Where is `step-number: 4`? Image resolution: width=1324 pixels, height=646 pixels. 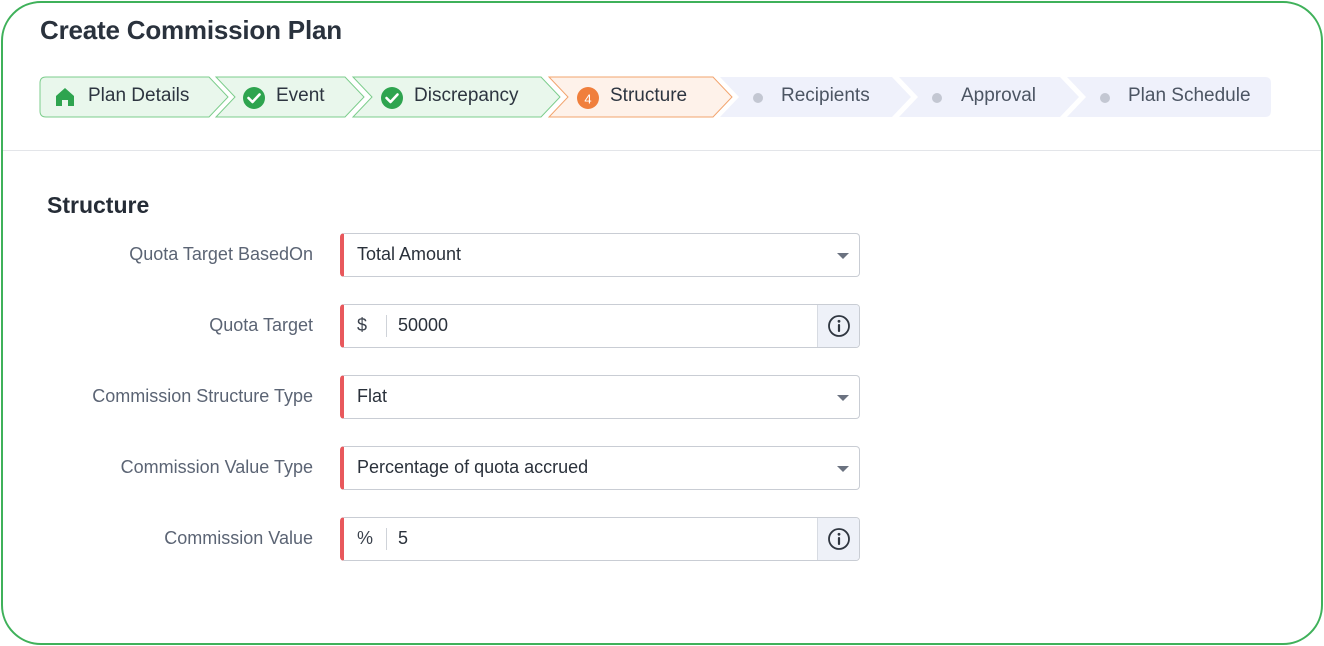
step-number: 4 is located at coordinates (587, 99).